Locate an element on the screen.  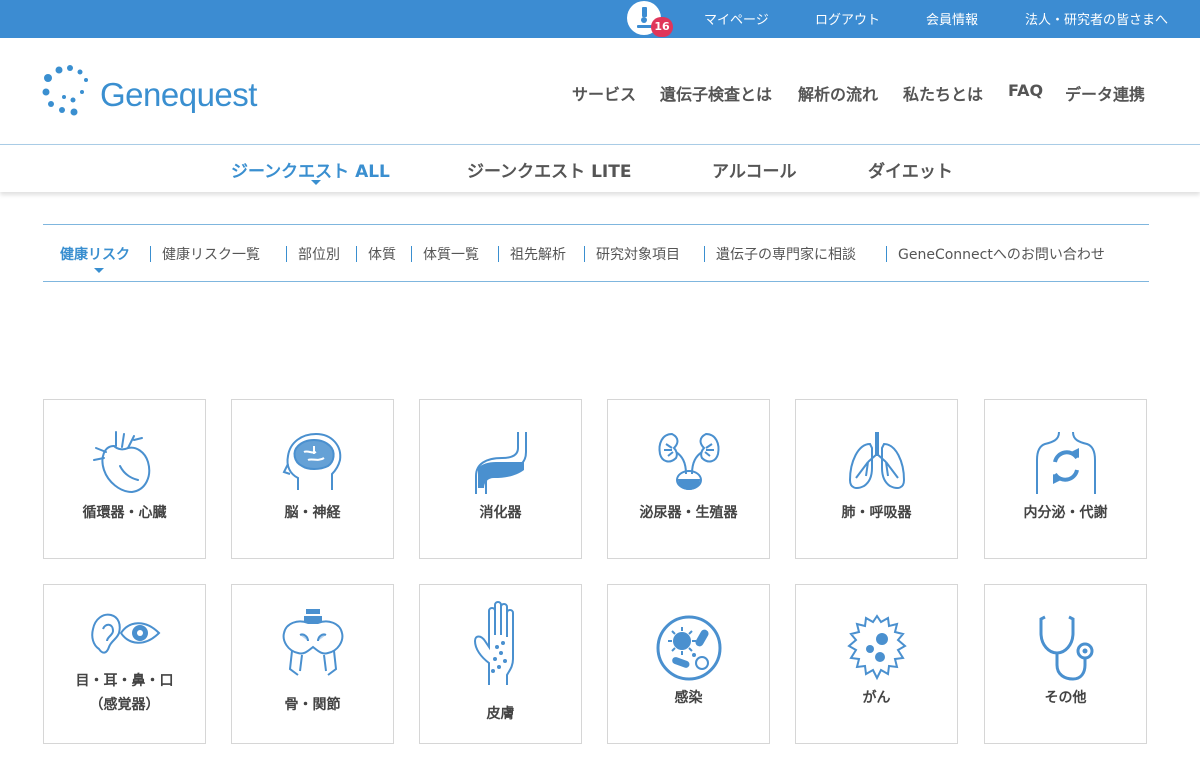
category-card-infection: 感染 is located at coordinates (688, 664).